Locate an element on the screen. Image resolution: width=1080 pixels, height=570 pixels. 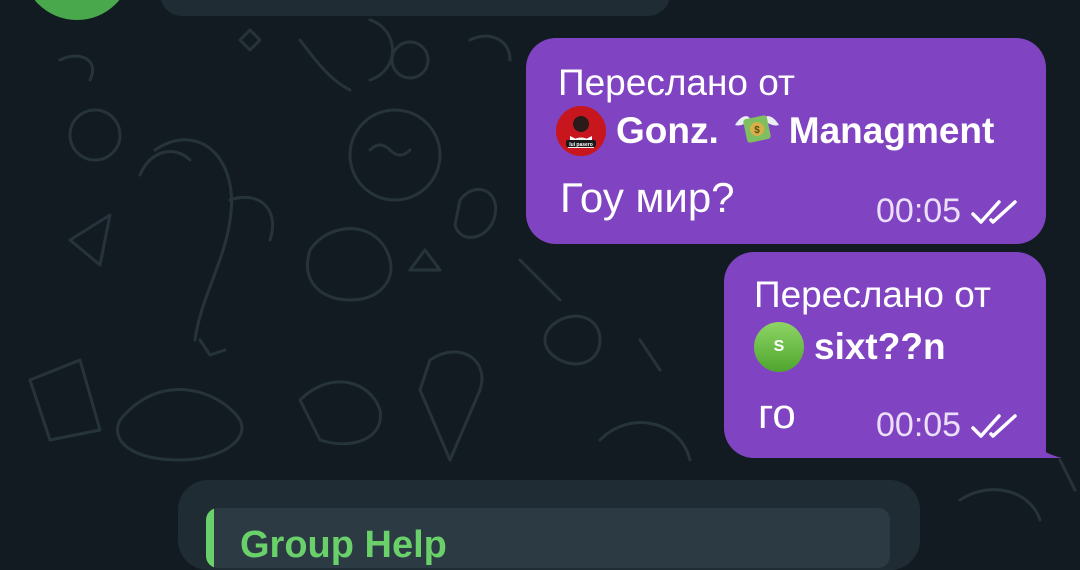
sender-name: Gonz. is located at coordinates (667, 130).